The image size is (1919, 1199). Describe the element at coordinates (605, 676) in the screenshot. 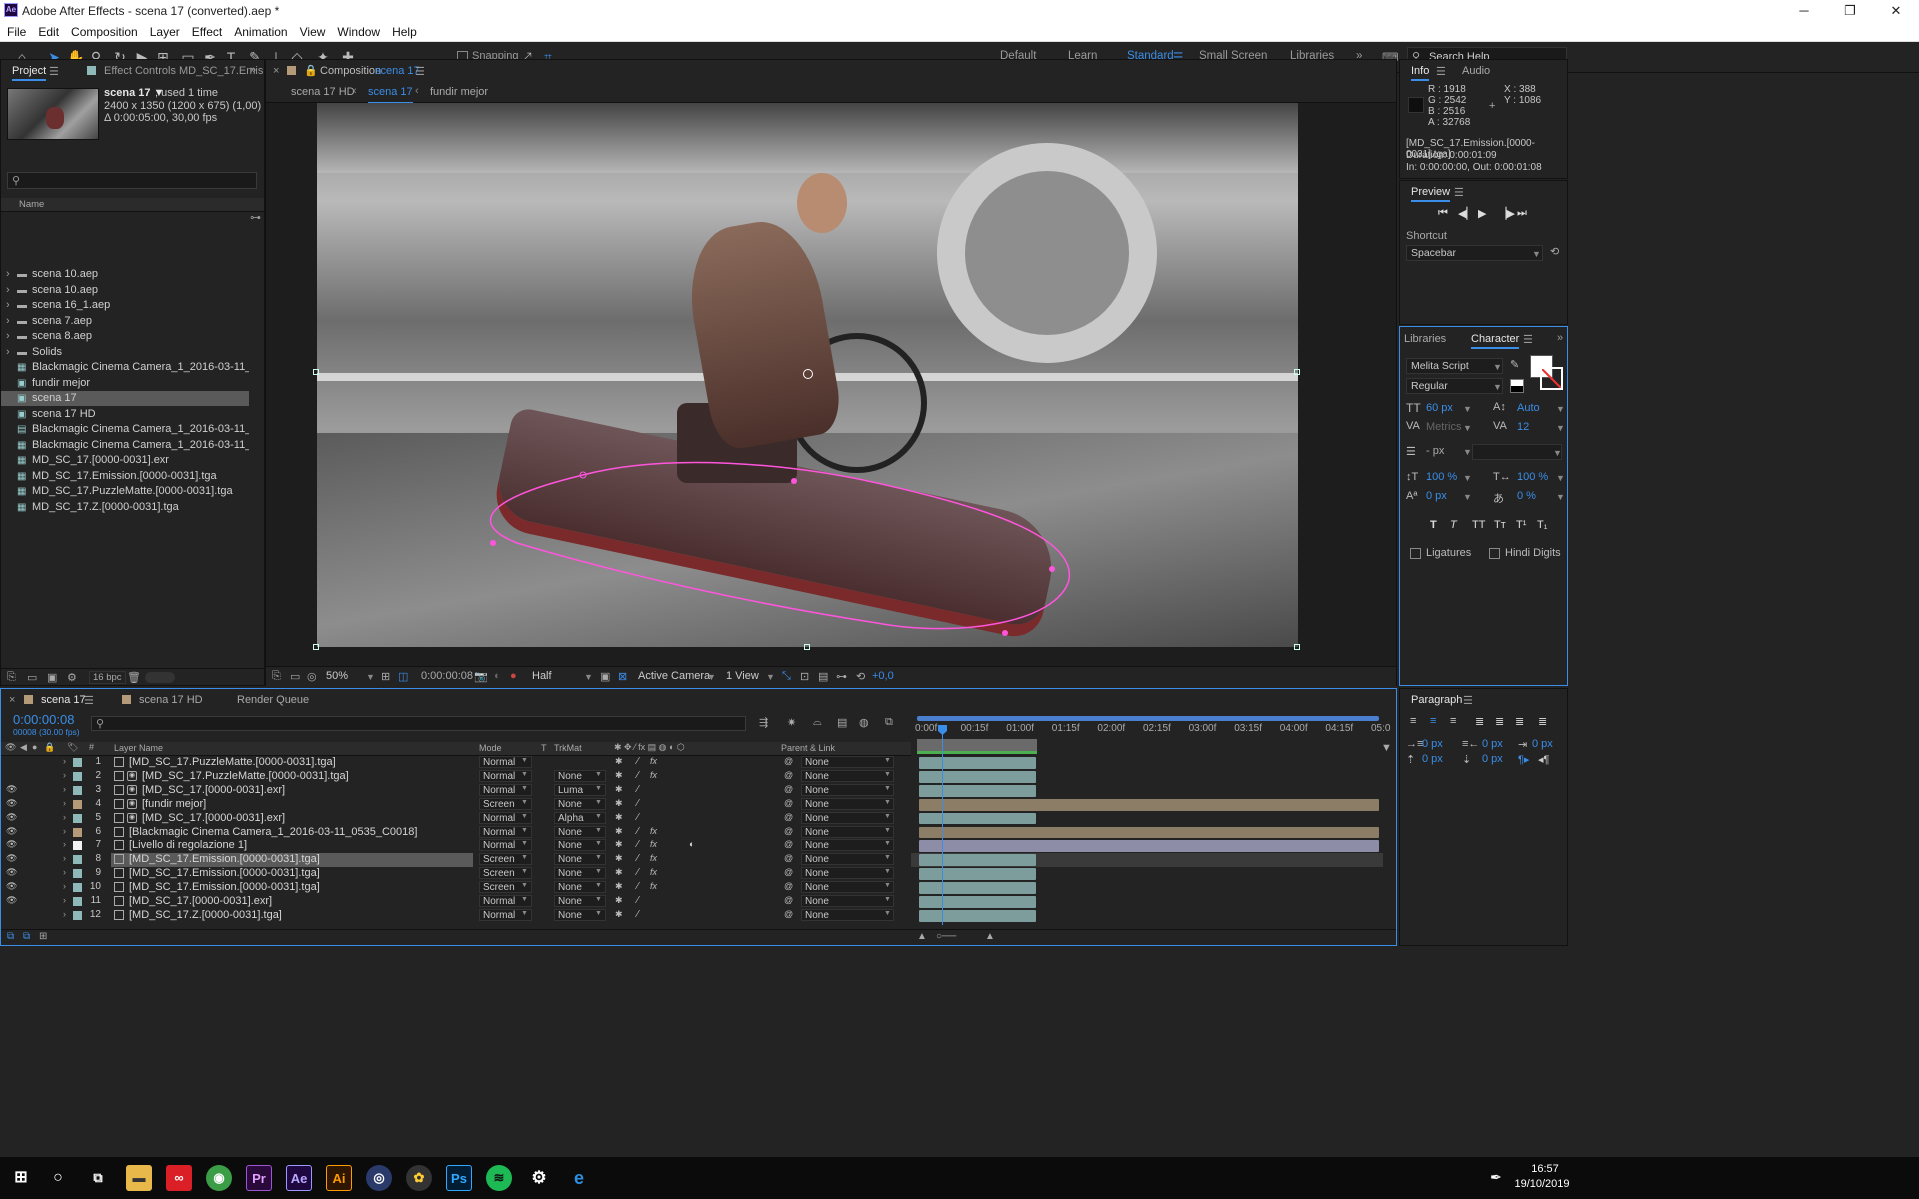

I see `region-of-interest-icon: ▣` at that location.